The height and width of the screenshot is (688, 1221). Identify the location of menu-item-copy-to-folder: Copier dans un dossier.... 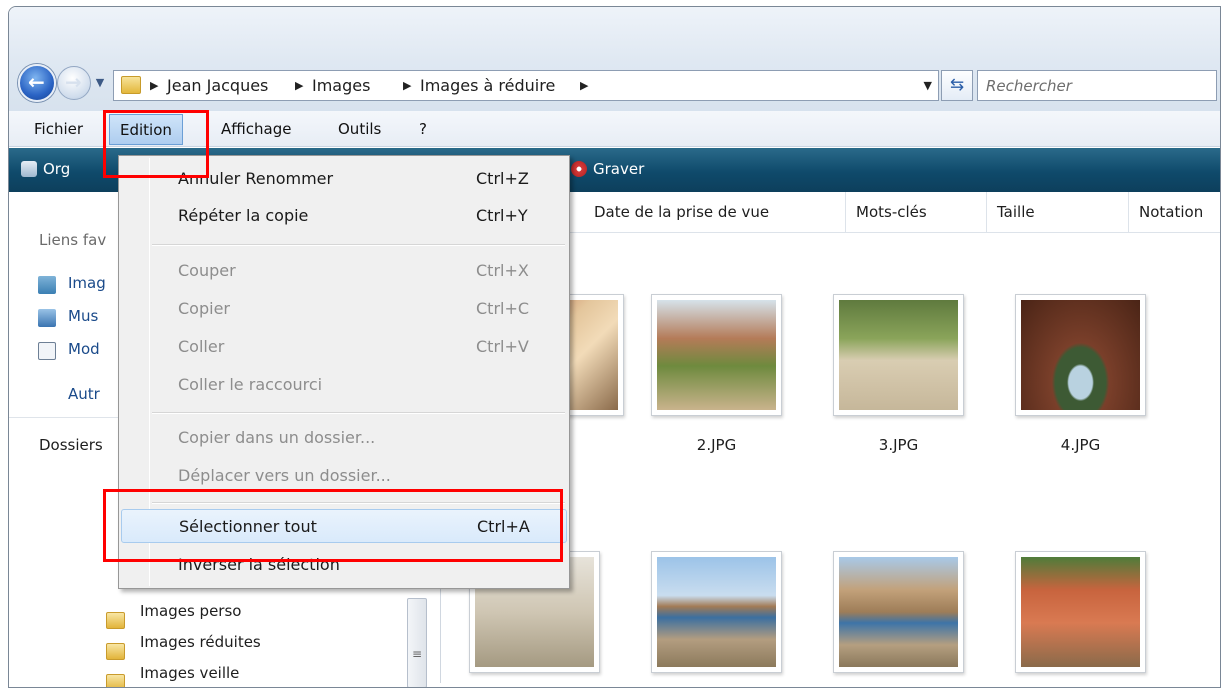
(344, 438).